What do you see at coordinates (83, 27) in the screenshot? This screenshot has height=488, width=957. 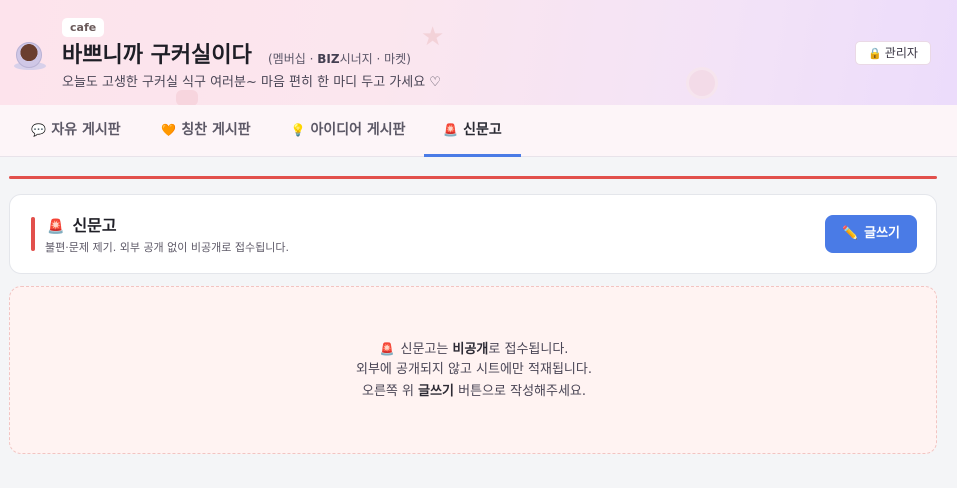 I see `cafe-tag: cafe` at bounding box center [83, 27].